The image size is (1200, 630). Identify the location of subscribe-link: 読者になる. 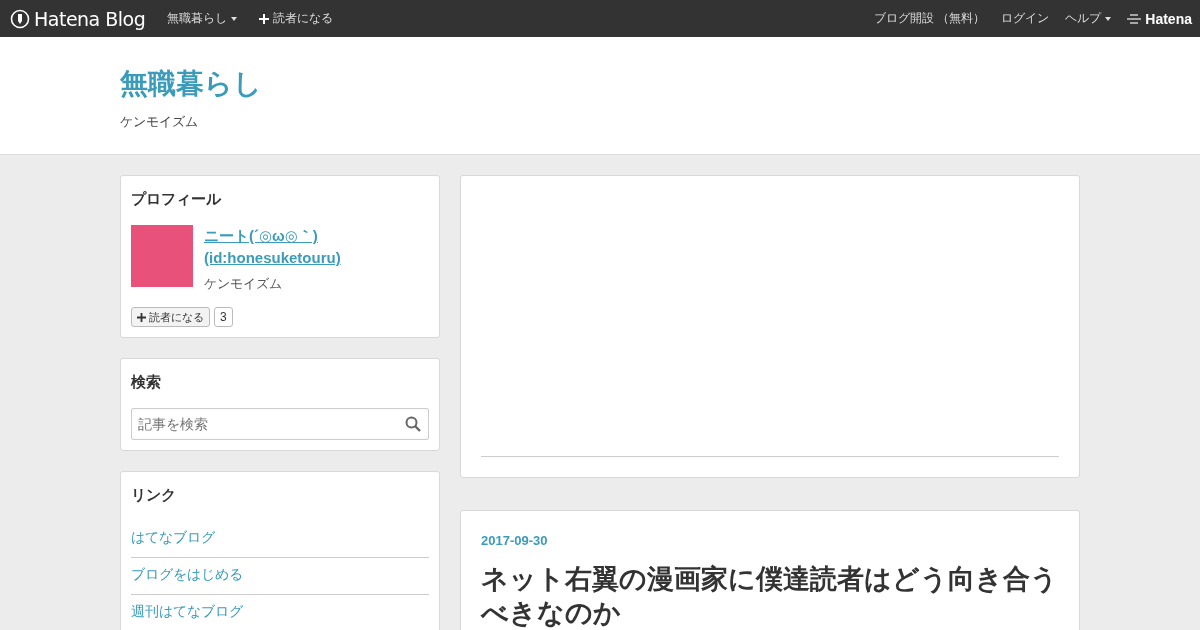
(296, 18).